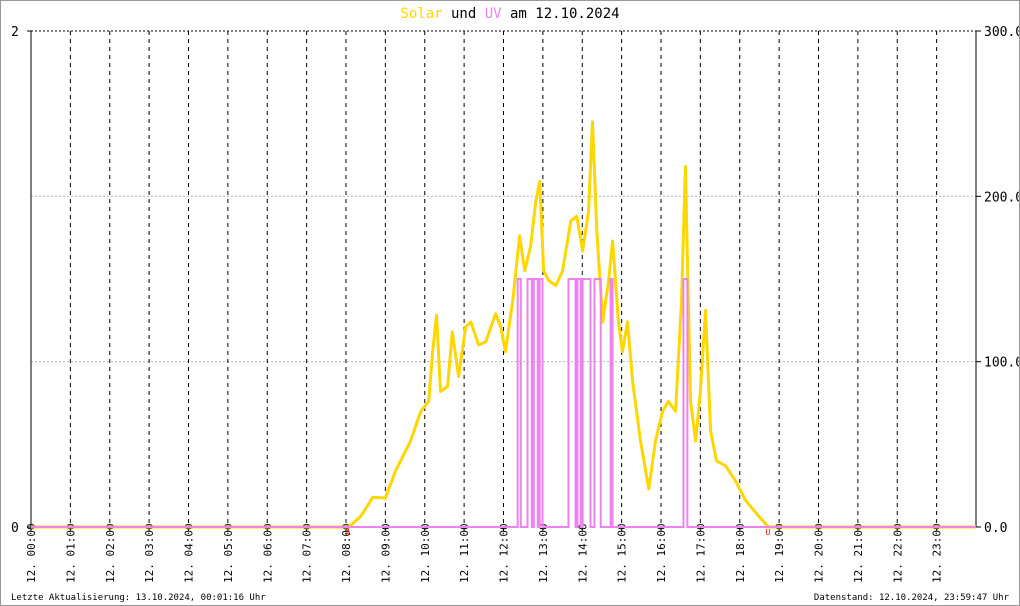 This screenshot has width=1020, height=606. What do you see at coordinates (700, 553) in the screenshot?
I see `x-tick-label: 12. 17:00` at bounding box center [700, 553].